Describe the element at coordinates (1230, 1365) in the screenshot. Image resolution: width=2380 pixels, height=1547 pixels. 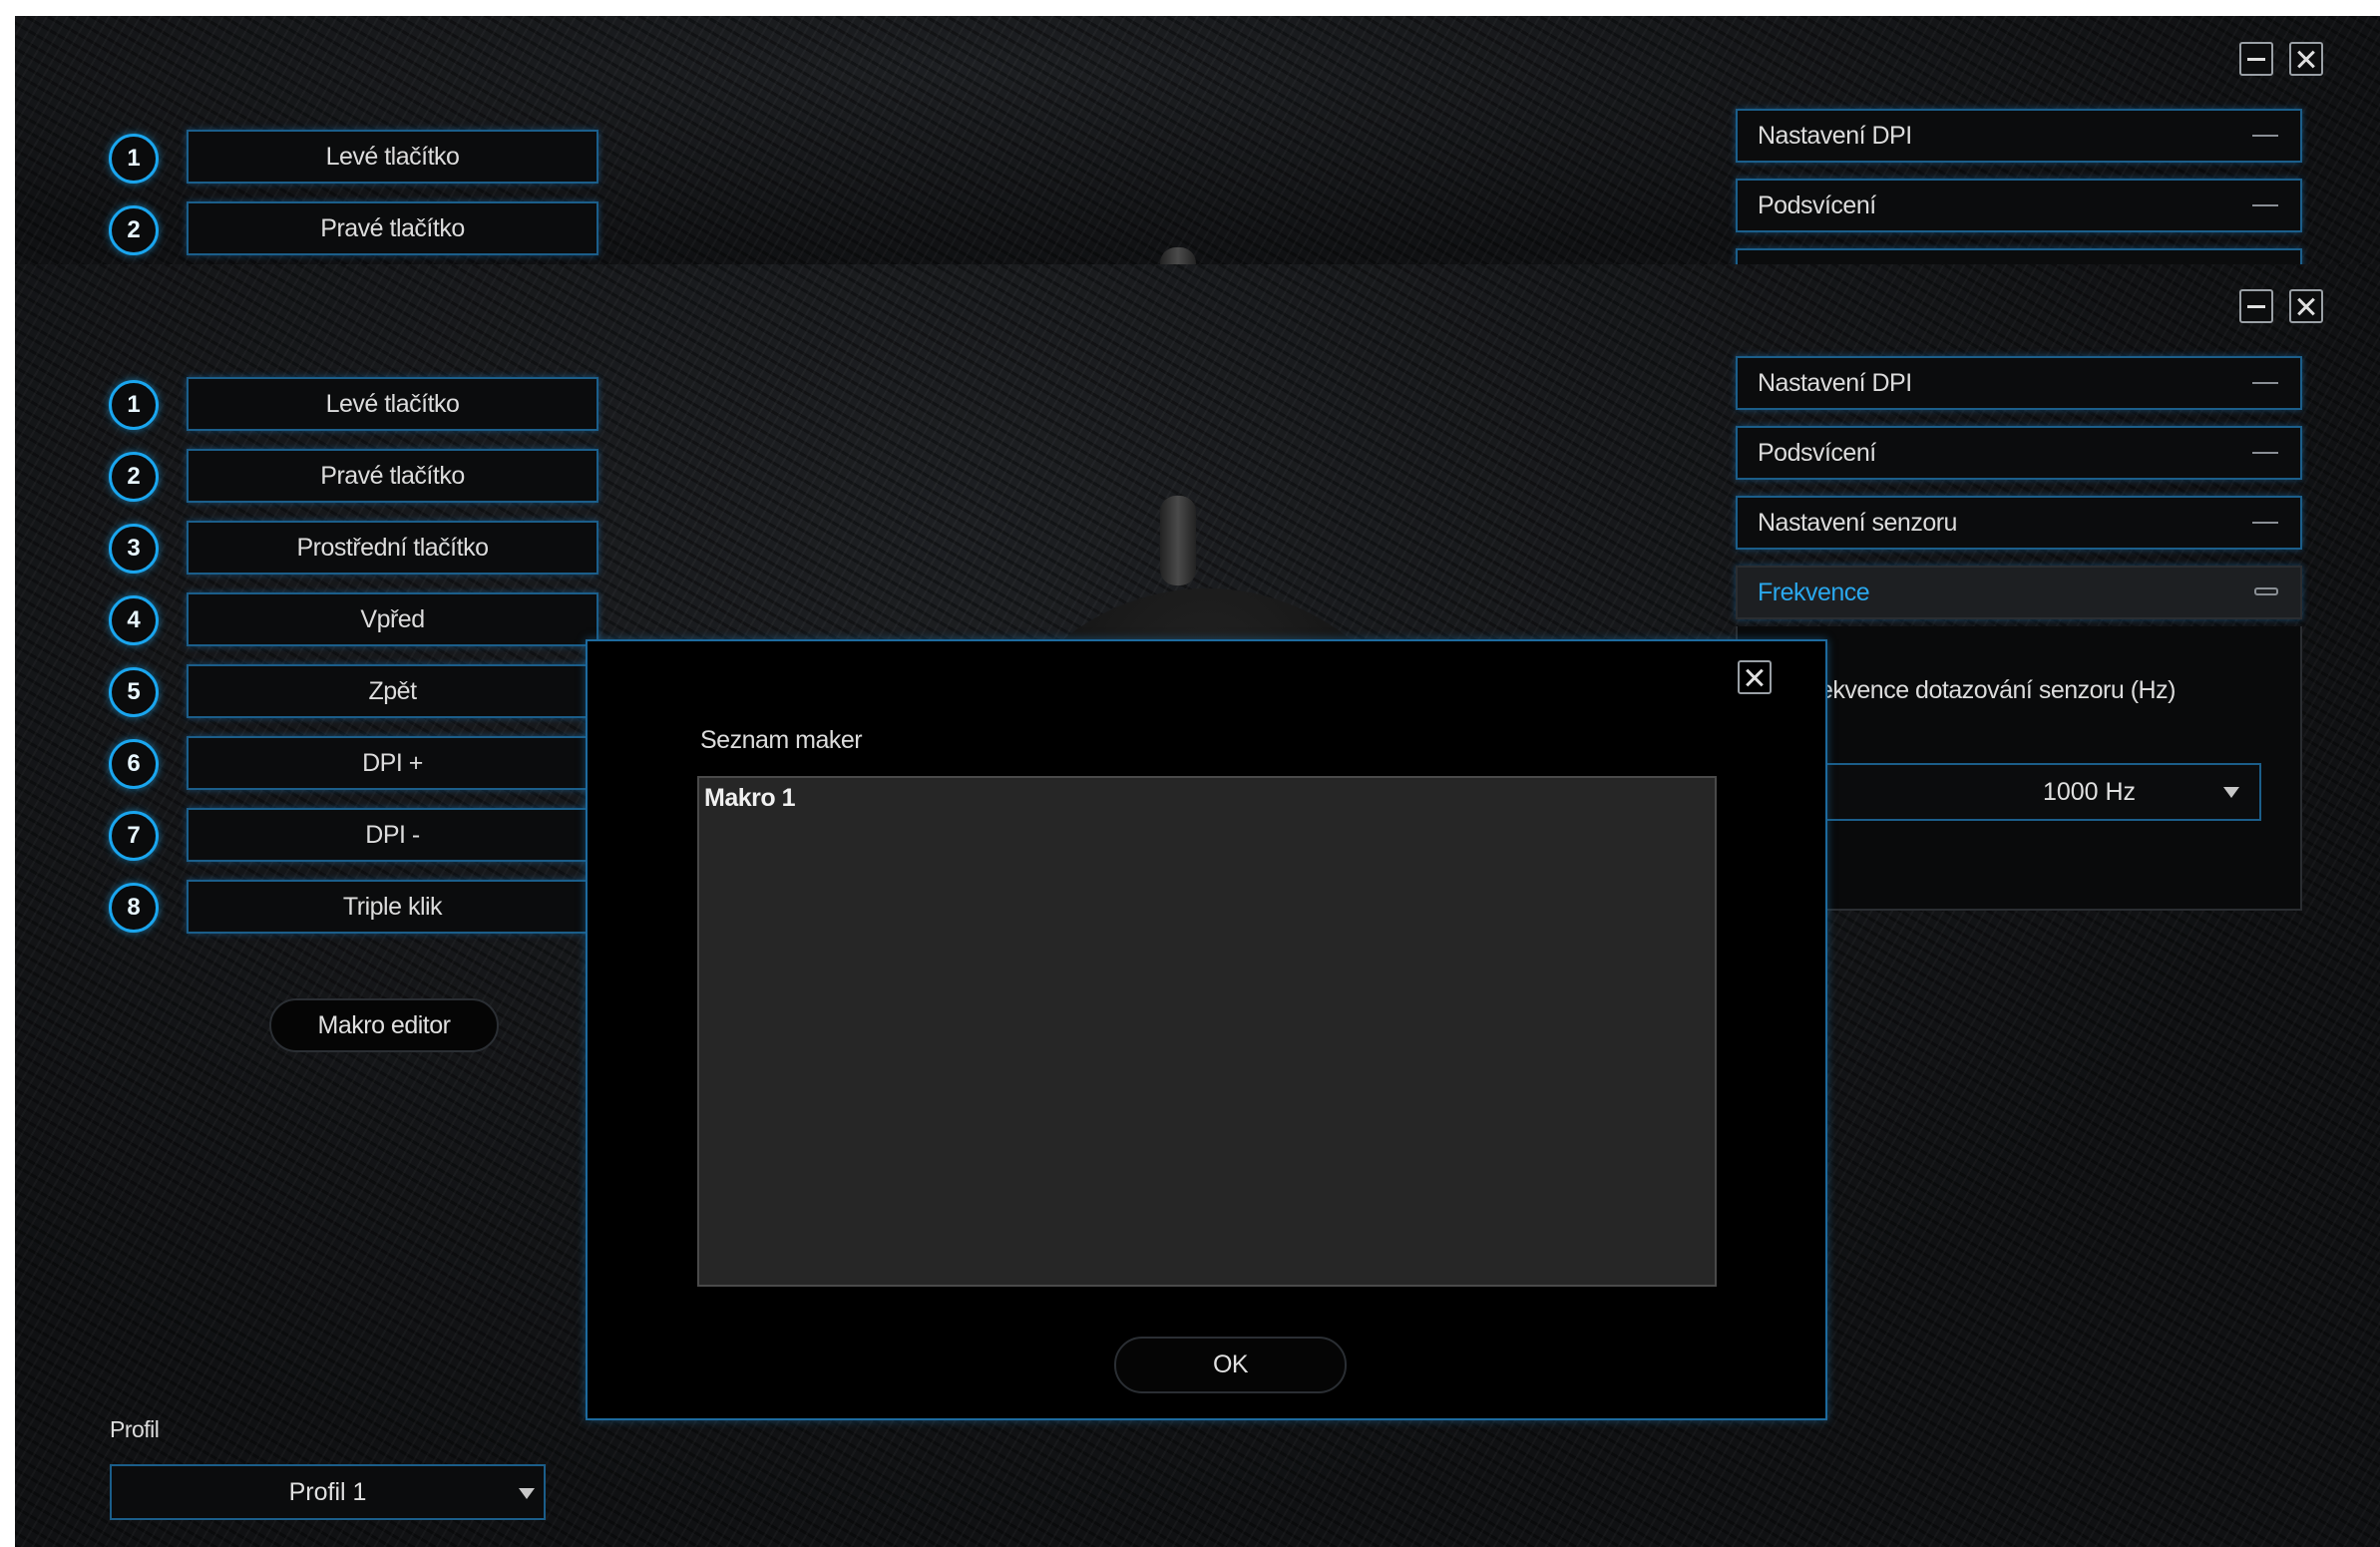
I see `ok-button: OK` at that location.